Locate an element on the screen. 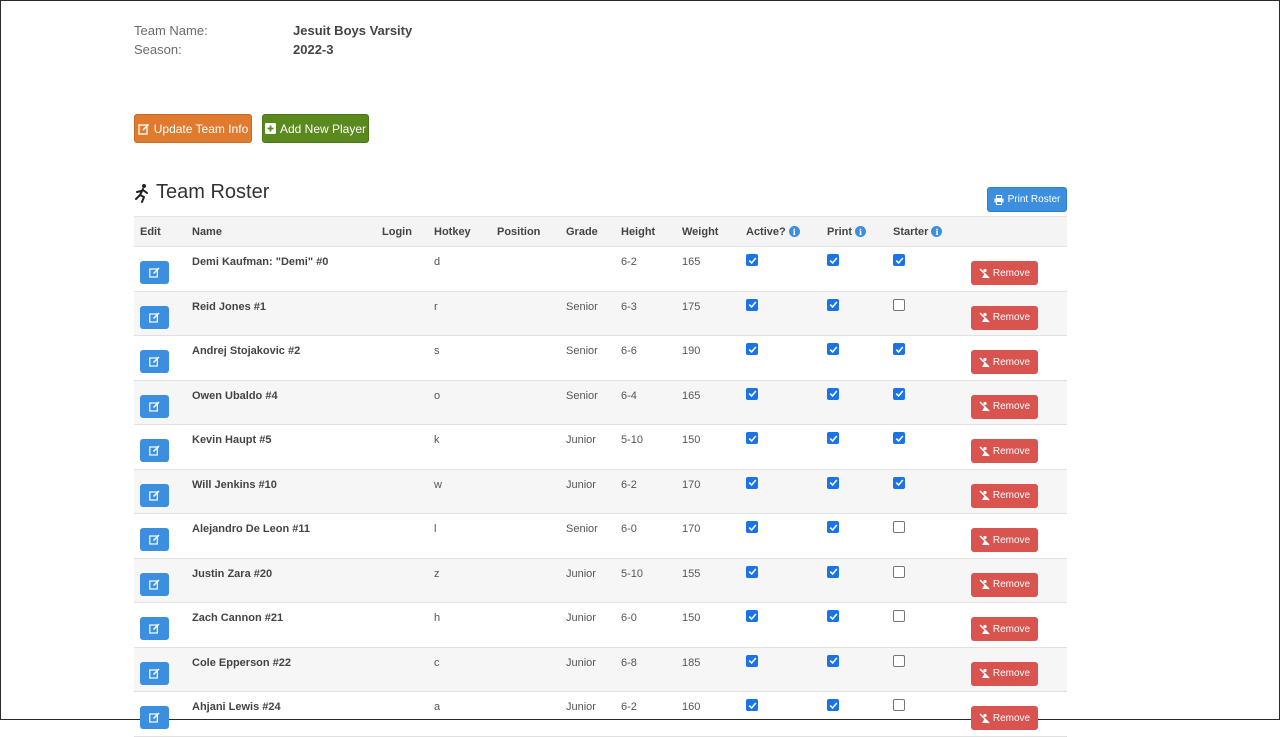 This screenshot has height=737, width=1280. height-cell: 5-10 is located at coordinates (645, 580).